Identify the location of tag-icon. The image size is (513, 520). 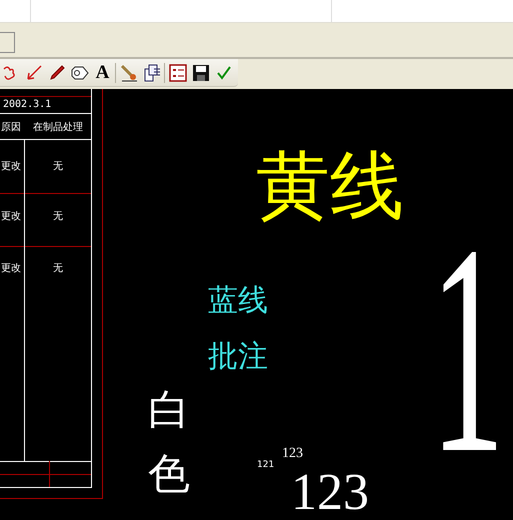
(79, 73).